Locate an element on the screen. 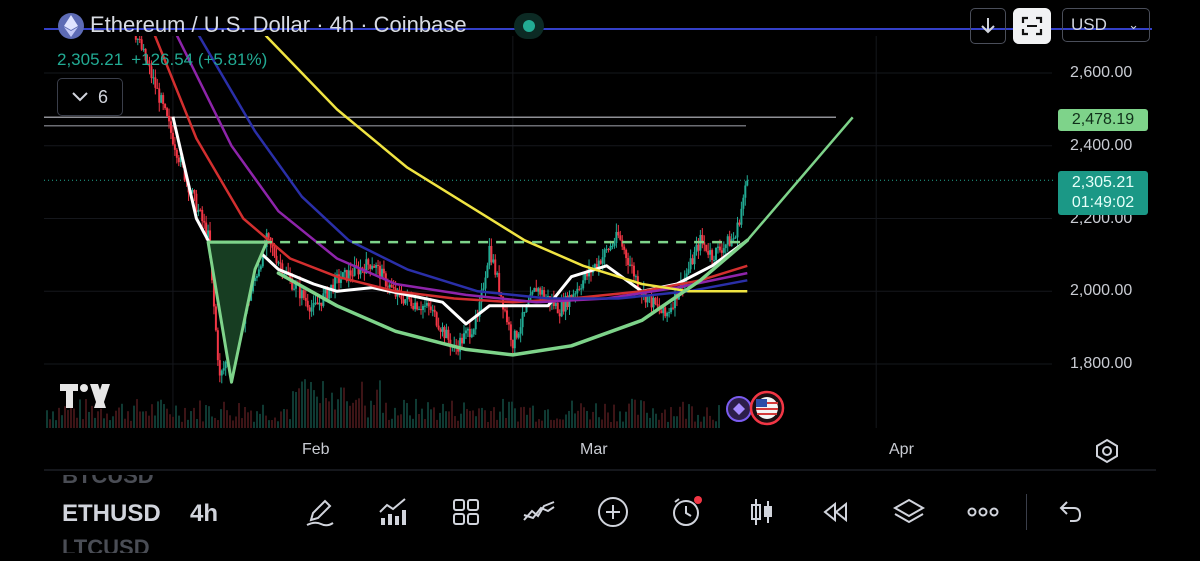 This screenshot has width=1200, height=561. add-button is located at coordinates (613, 512).